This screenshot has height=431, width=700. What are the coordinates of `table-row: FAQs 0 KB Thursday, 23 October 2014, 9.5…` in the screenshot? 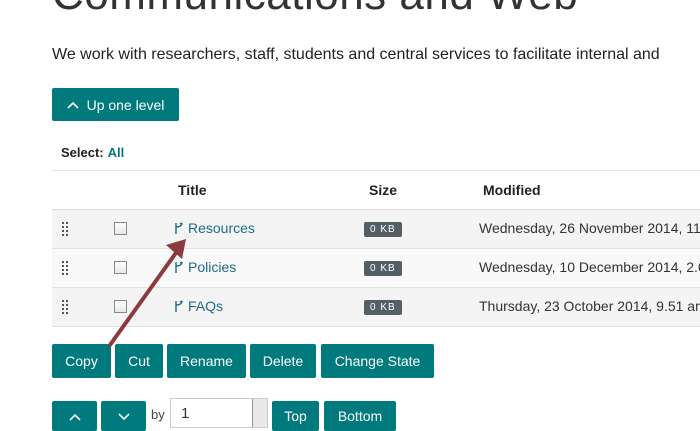 It's located at (376, 307).